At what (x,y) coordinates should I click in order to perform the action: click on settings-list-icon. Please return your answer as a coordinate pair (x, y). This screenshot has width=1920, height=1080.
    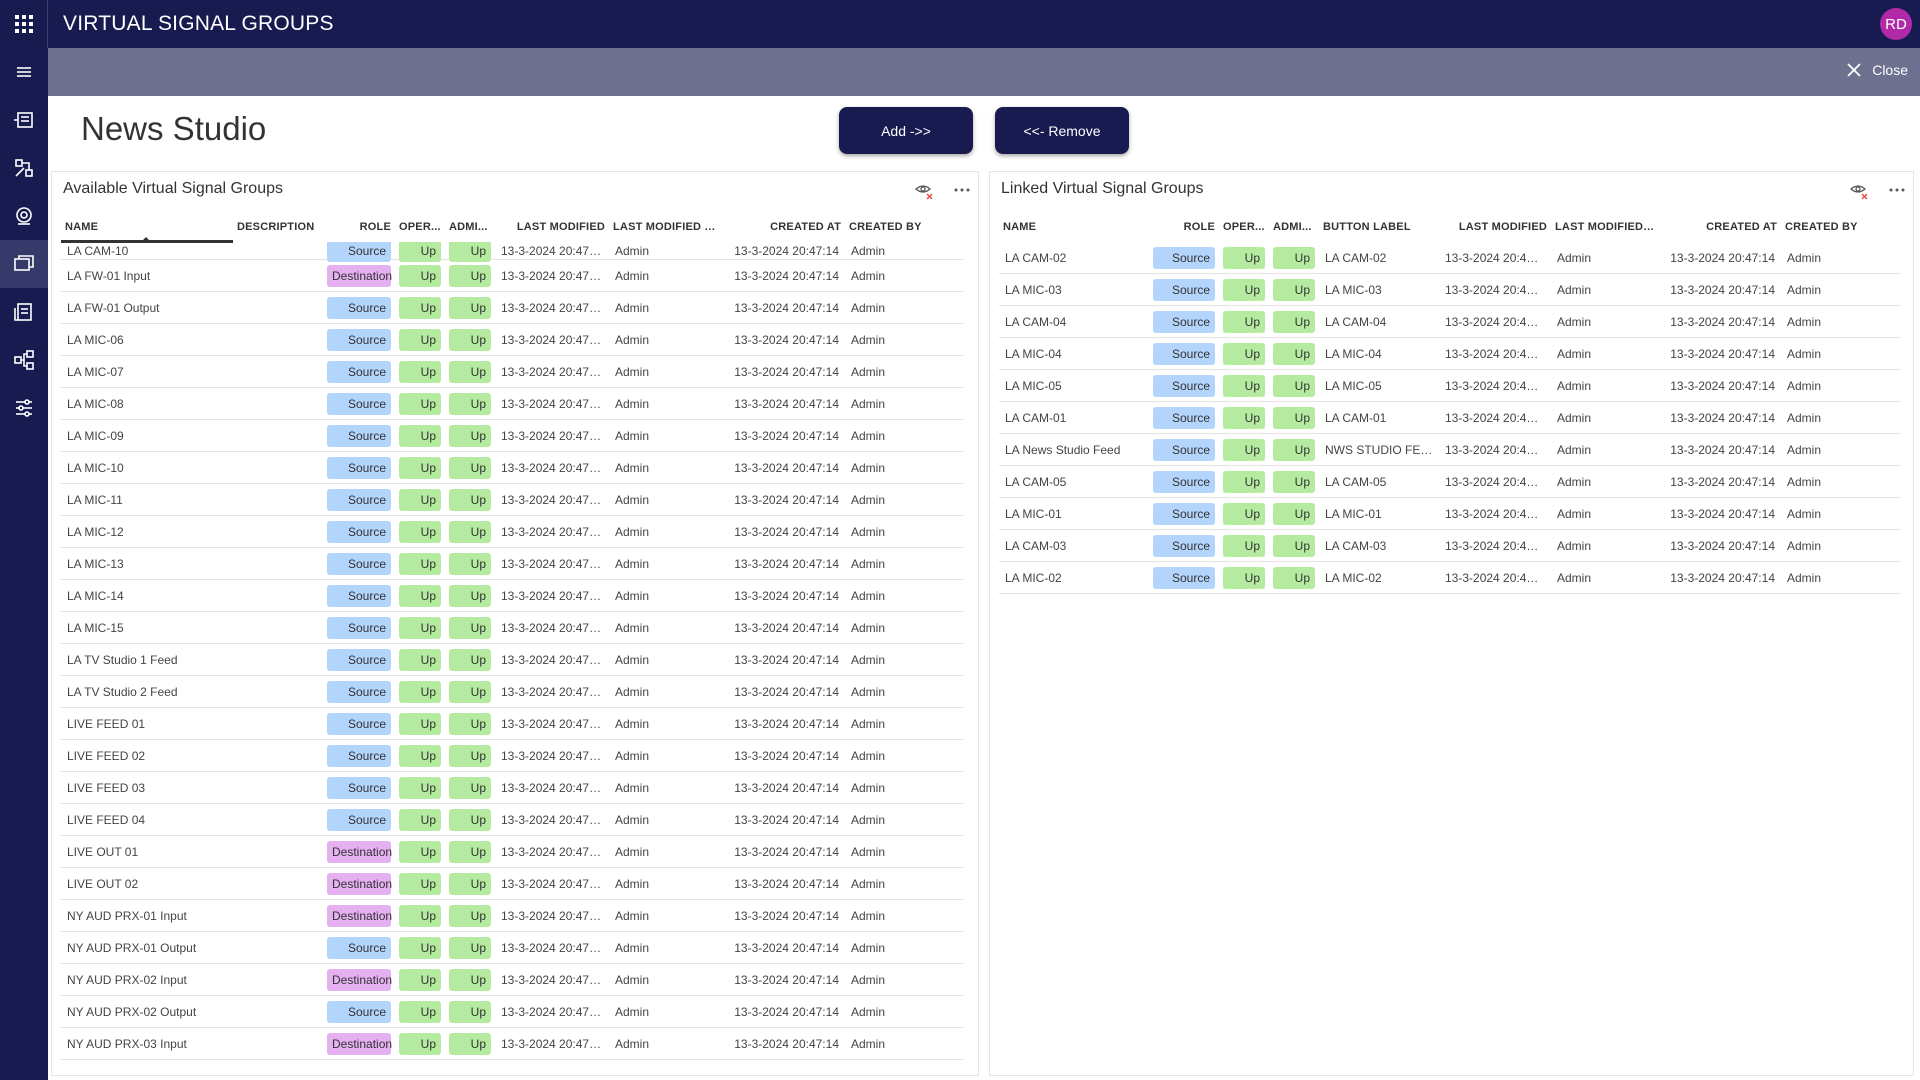
    Looking at the image, I should click on (24, 408).